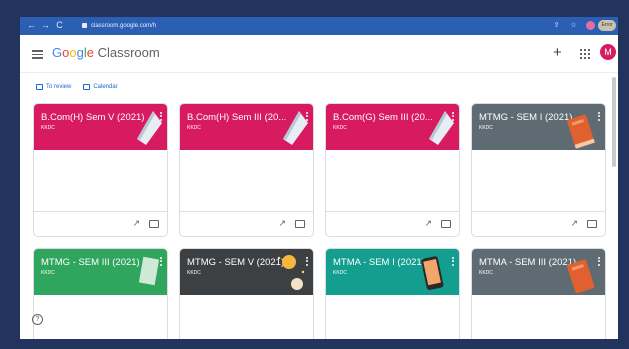 The image size is (629, 349). Describe the element at coordinates (319, 54) in the screenshot. I see `classroom-header: Google Classroom + M` at that location.